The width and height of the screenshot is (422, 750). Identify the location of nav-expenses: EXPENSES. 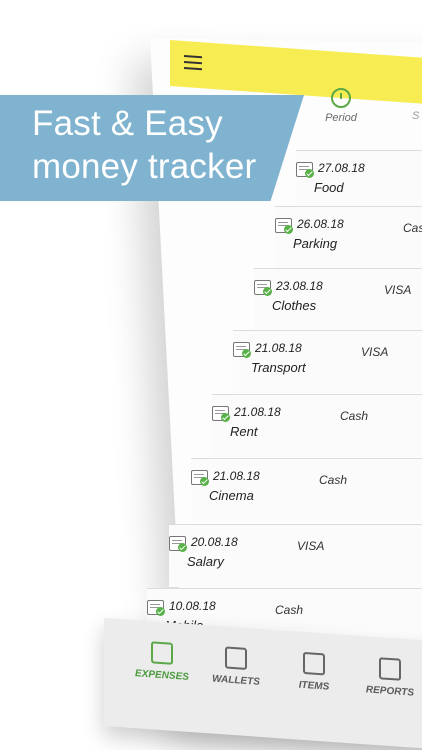
(162, 661).